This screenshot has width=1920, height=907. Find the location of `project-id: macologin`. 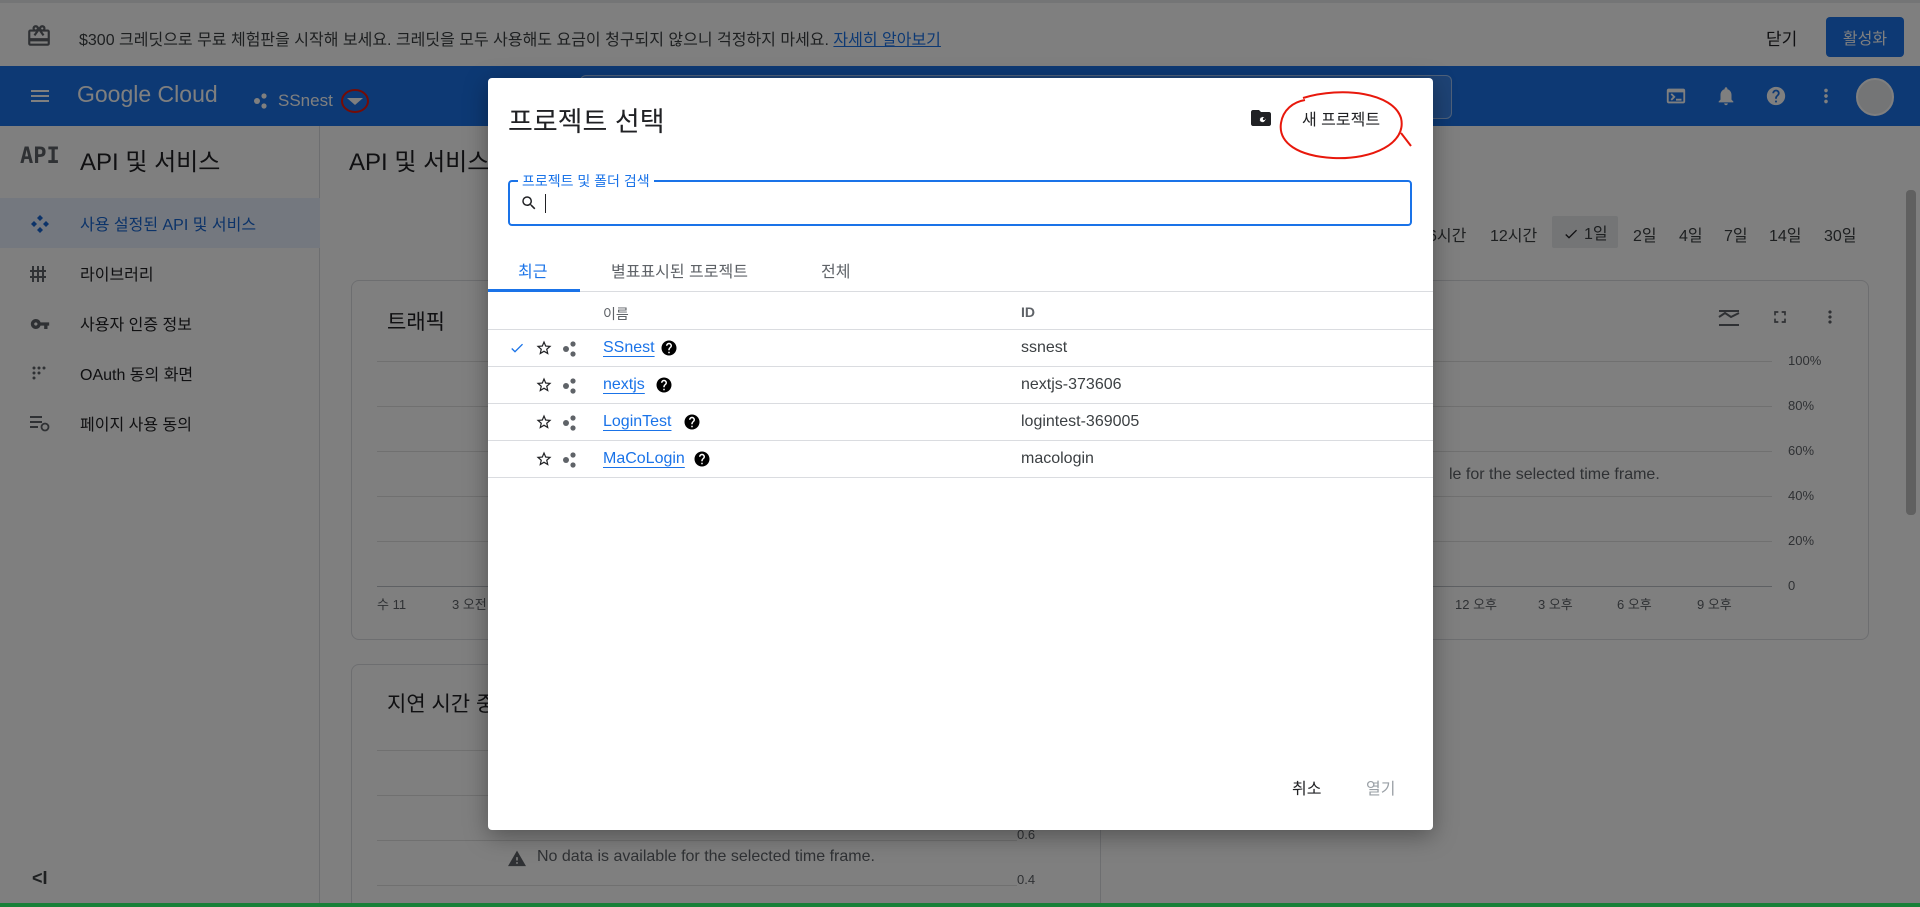

project-id: macologin is located at coordinates (1057, 458).